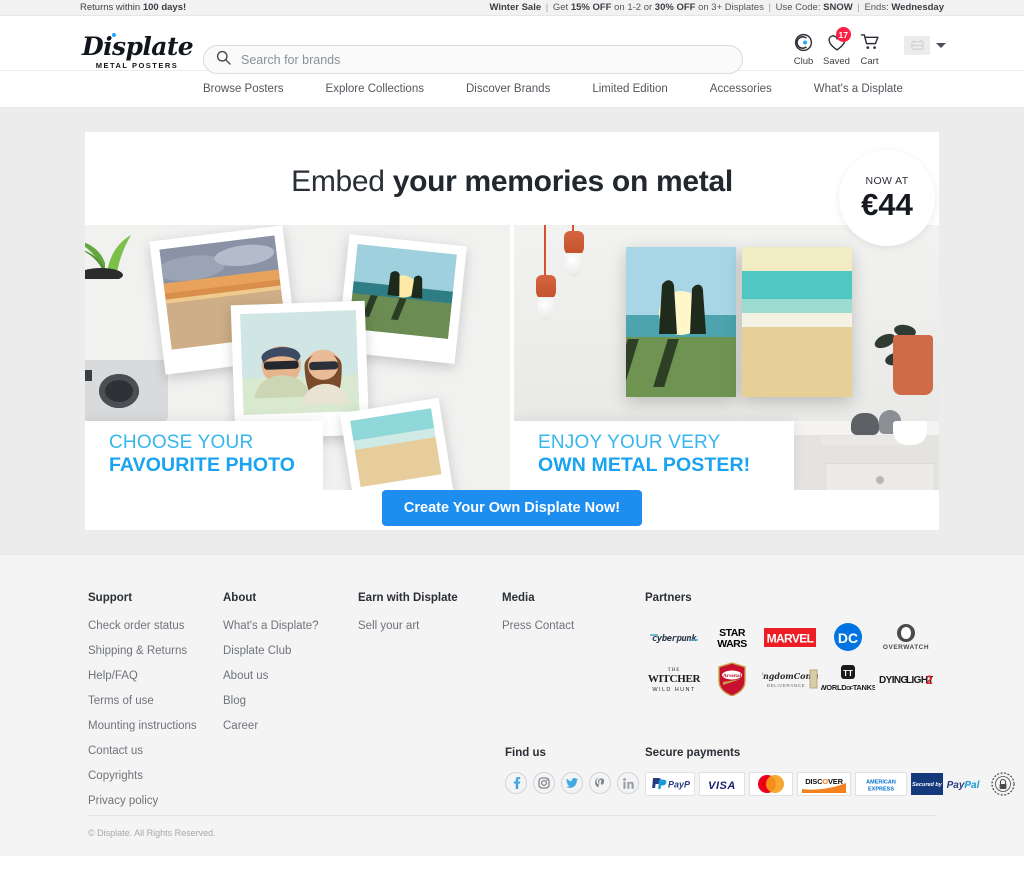 The width and height of the screenshot is (1024, 890). I want to click on returns-promo-days: 100 days!, so click(164, 7).